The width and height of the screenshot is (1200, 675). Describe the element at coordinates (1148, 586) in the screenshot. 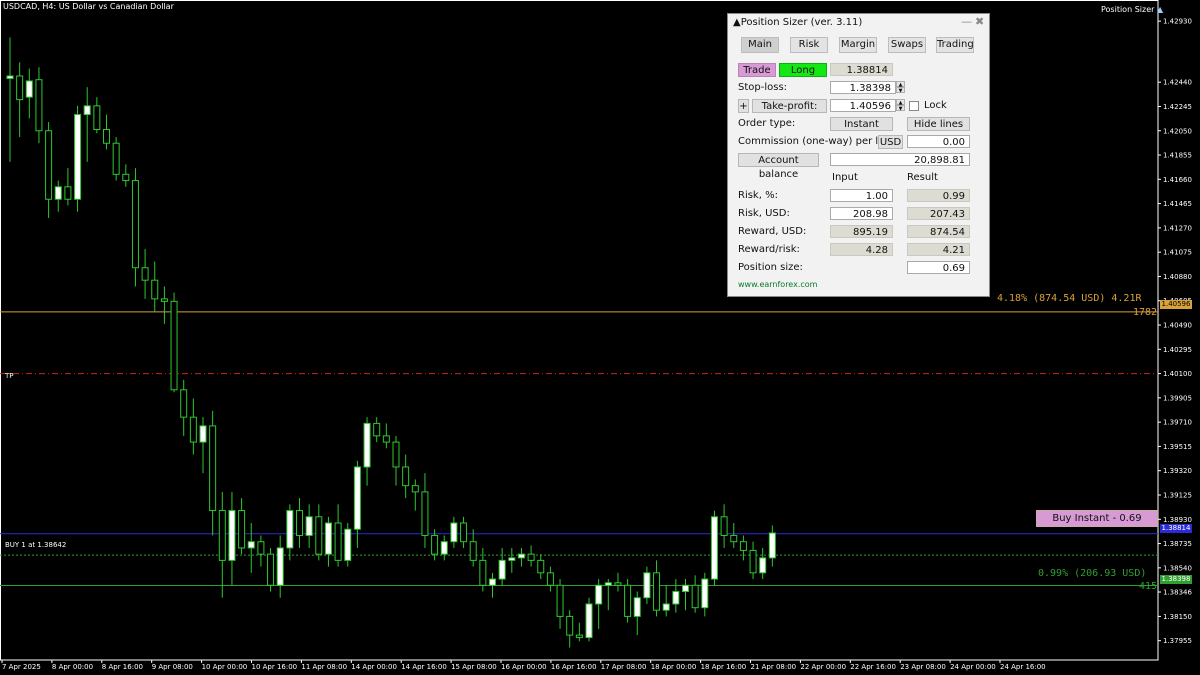

I see `sl-points-label: 415` at that location.